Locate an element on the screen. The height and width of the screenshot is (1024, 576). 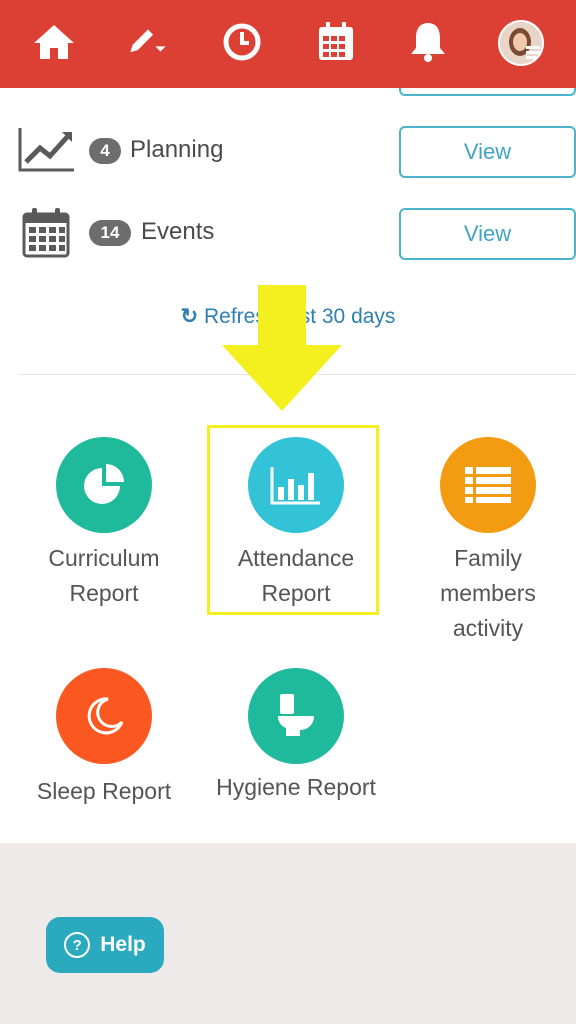
pie-chart-icon is located at coordinates (104, 485).